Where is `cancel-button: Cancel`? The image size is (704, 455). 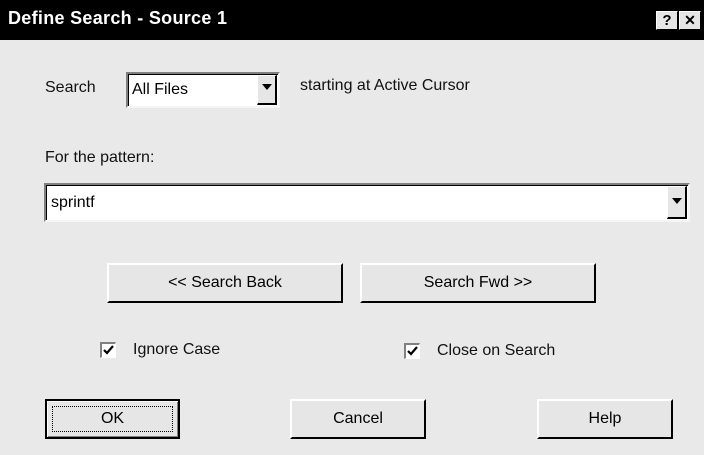
cancel-button: Cancel is located at coordinates (358, 419).